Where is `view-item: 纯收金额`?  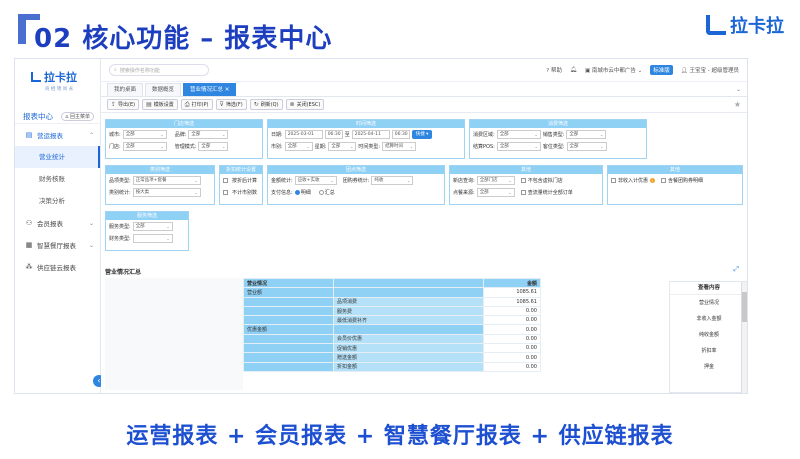
view-item: 纯收金额 is located at coordinates (708, 335).